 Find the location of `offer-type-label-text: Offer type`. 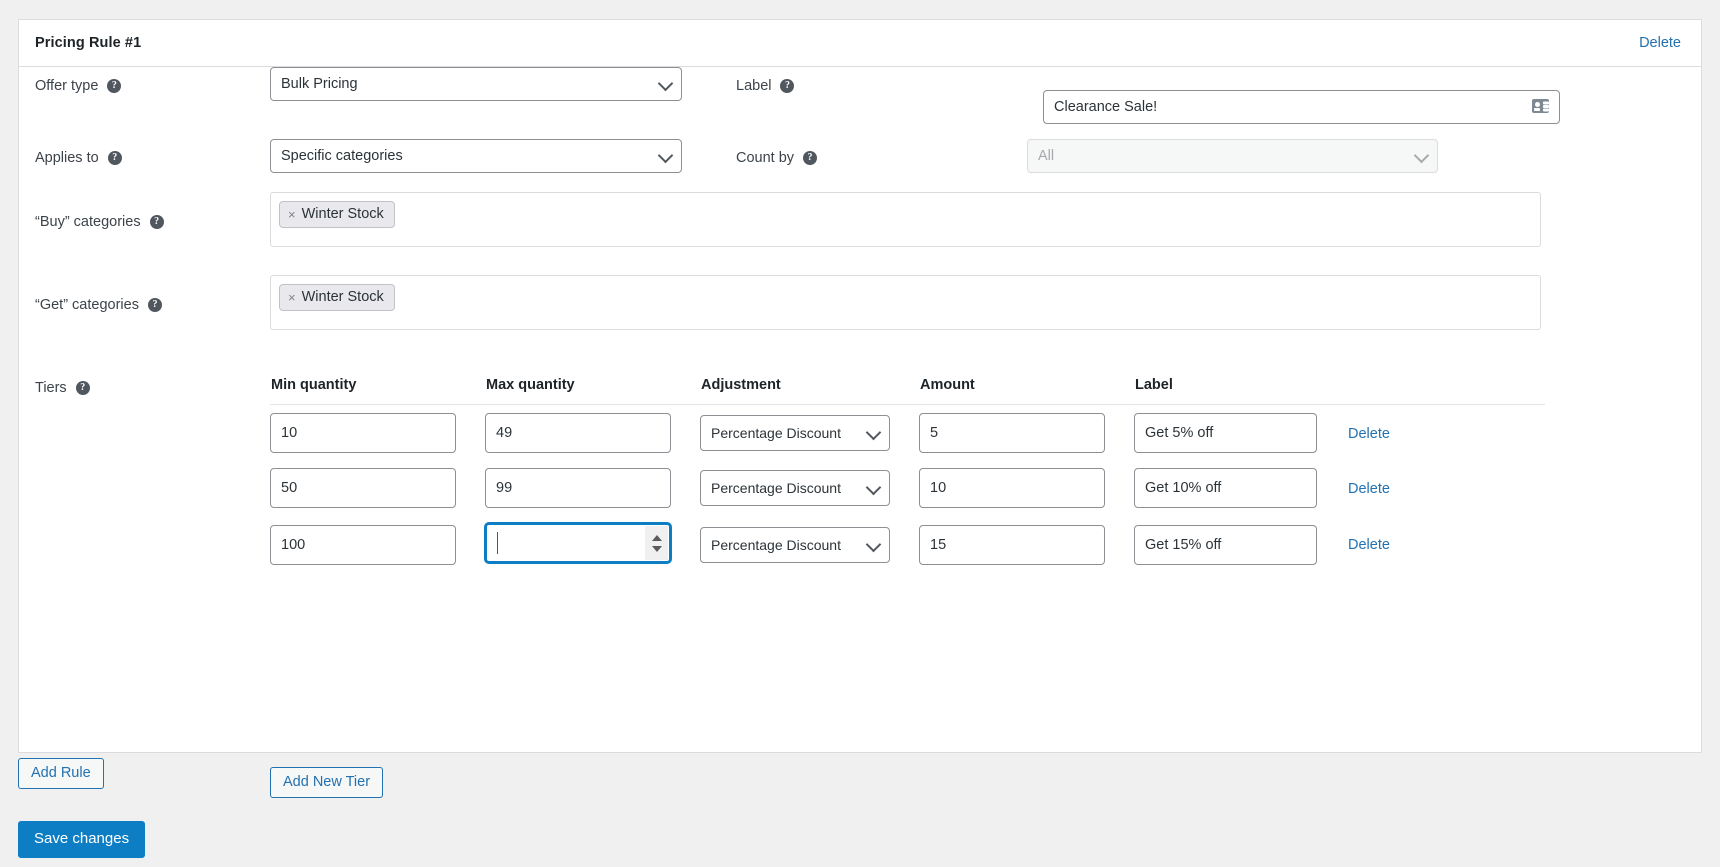

offer-type-label-text: Offer type is located at coordinates (67, 86).